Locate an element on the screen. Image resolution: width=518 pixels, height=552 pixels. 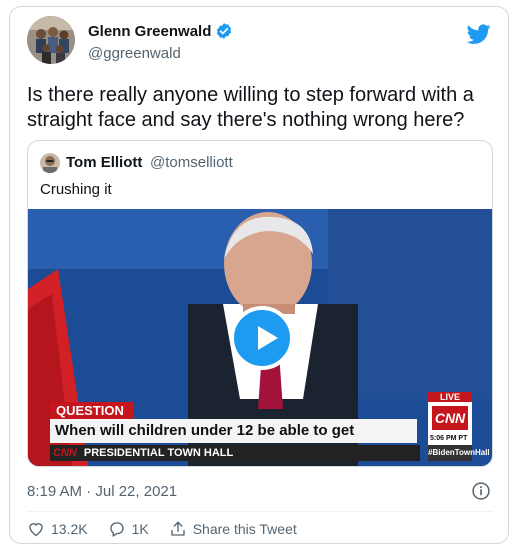
reply-count: 1K is located at coordinates (140, 529).